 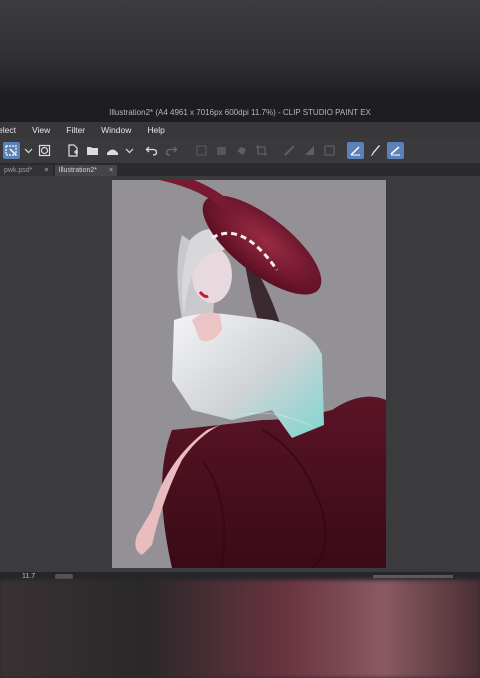 I want to click on menu-filter: Filter, so click(x=75, y=130).